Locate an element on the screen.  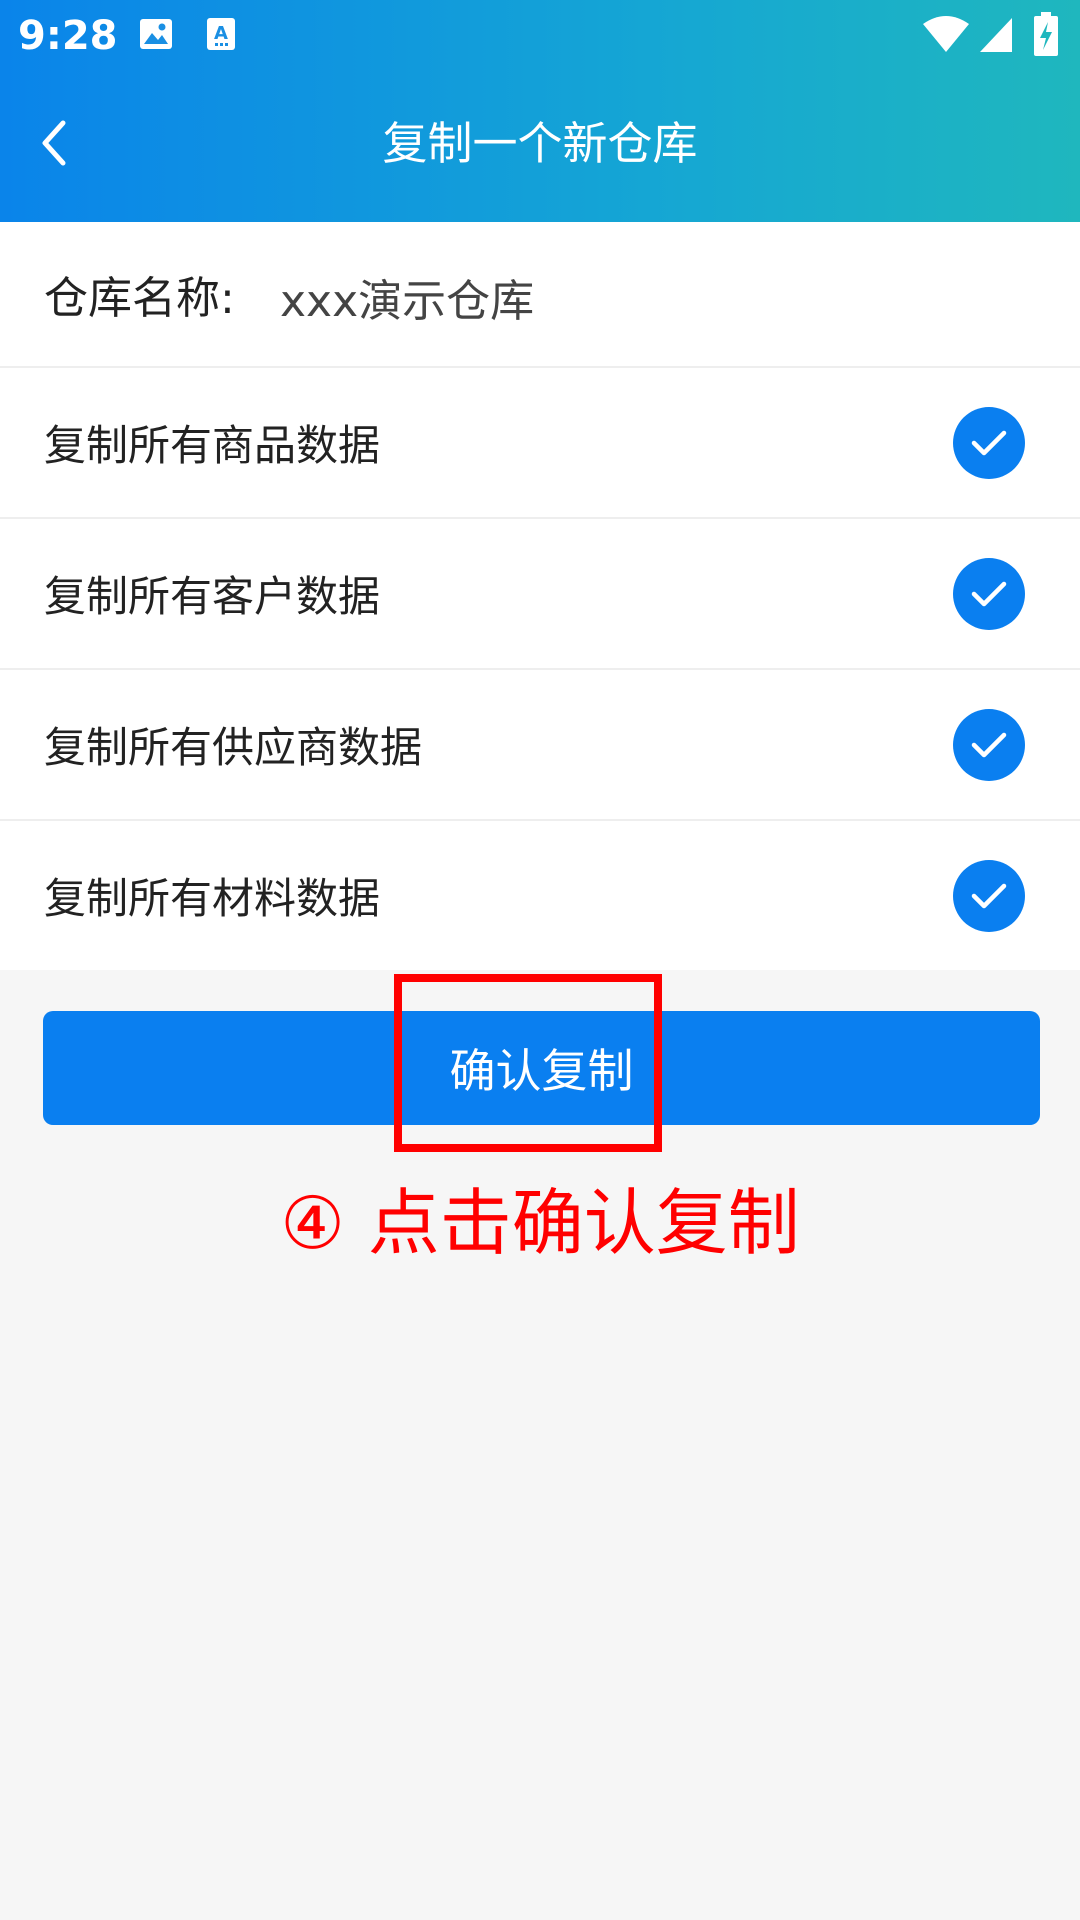
checkbox-products is located at coordinates (989, 442).